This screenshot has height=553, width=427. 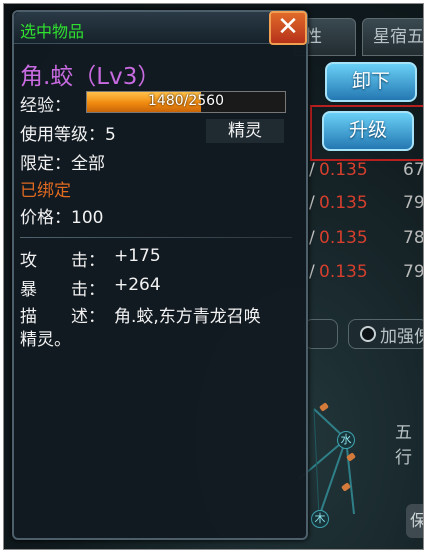 I want to click on item-name: 角.蛟（Lv3）, so click(x=90, y=77).